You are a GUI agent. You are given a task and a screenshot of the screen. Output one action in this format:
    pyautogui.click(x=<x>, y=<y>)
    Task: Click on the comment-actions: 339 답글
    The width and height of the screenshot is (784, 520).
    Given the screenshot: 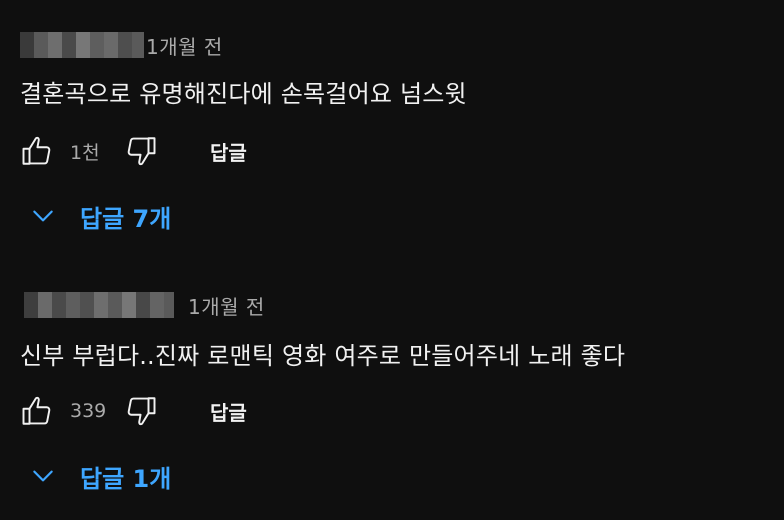 What is the action you would take?
    pyautogui.click(x=132, y=411)
    